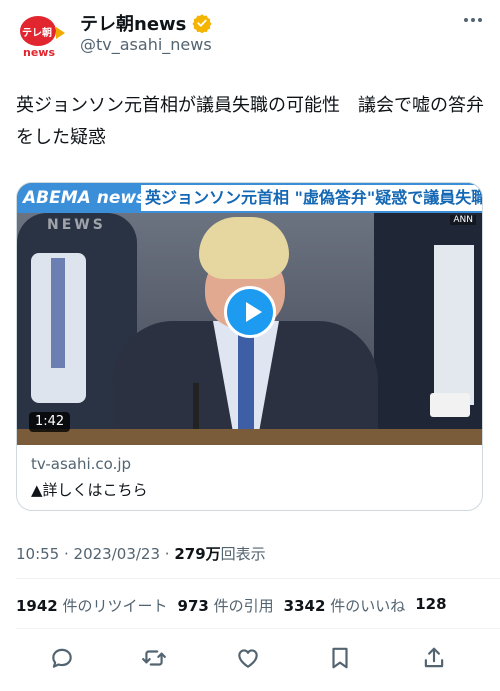  What do you see at coordinates (311, 198) in the screenshot?
I see `banner-headline: 英ジョンソン元首相 "虚偽答弁"疑惑で議員失職も` at bounding box center [311, 198].